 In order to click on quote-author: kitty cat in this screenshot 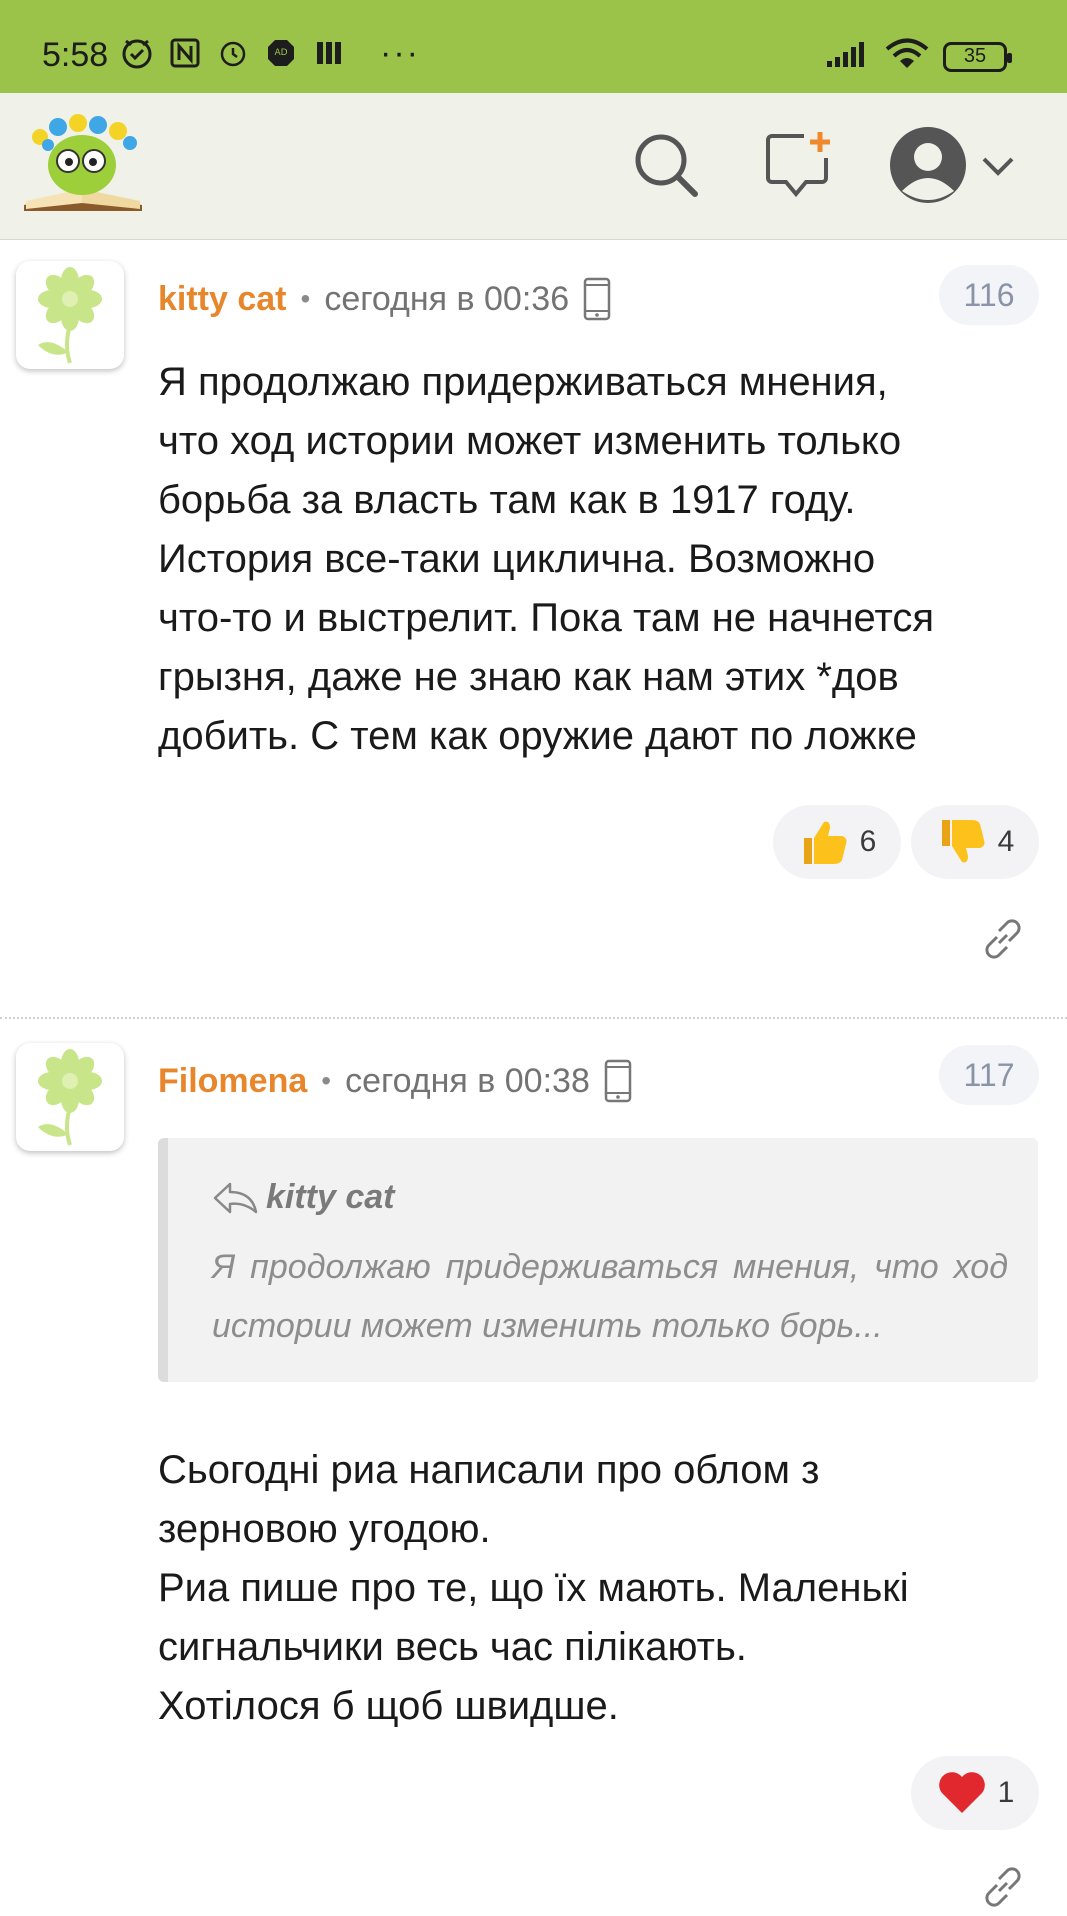, I will do `click(330, 1197)`.